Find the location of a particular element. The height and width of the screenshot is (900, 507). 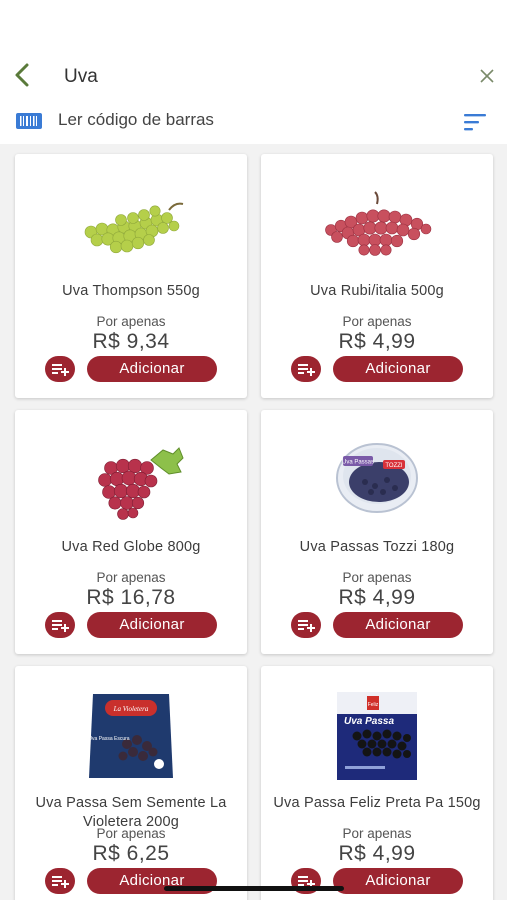

barcode-scan-row: Ler código de barras is located at coordinates (253, 121).